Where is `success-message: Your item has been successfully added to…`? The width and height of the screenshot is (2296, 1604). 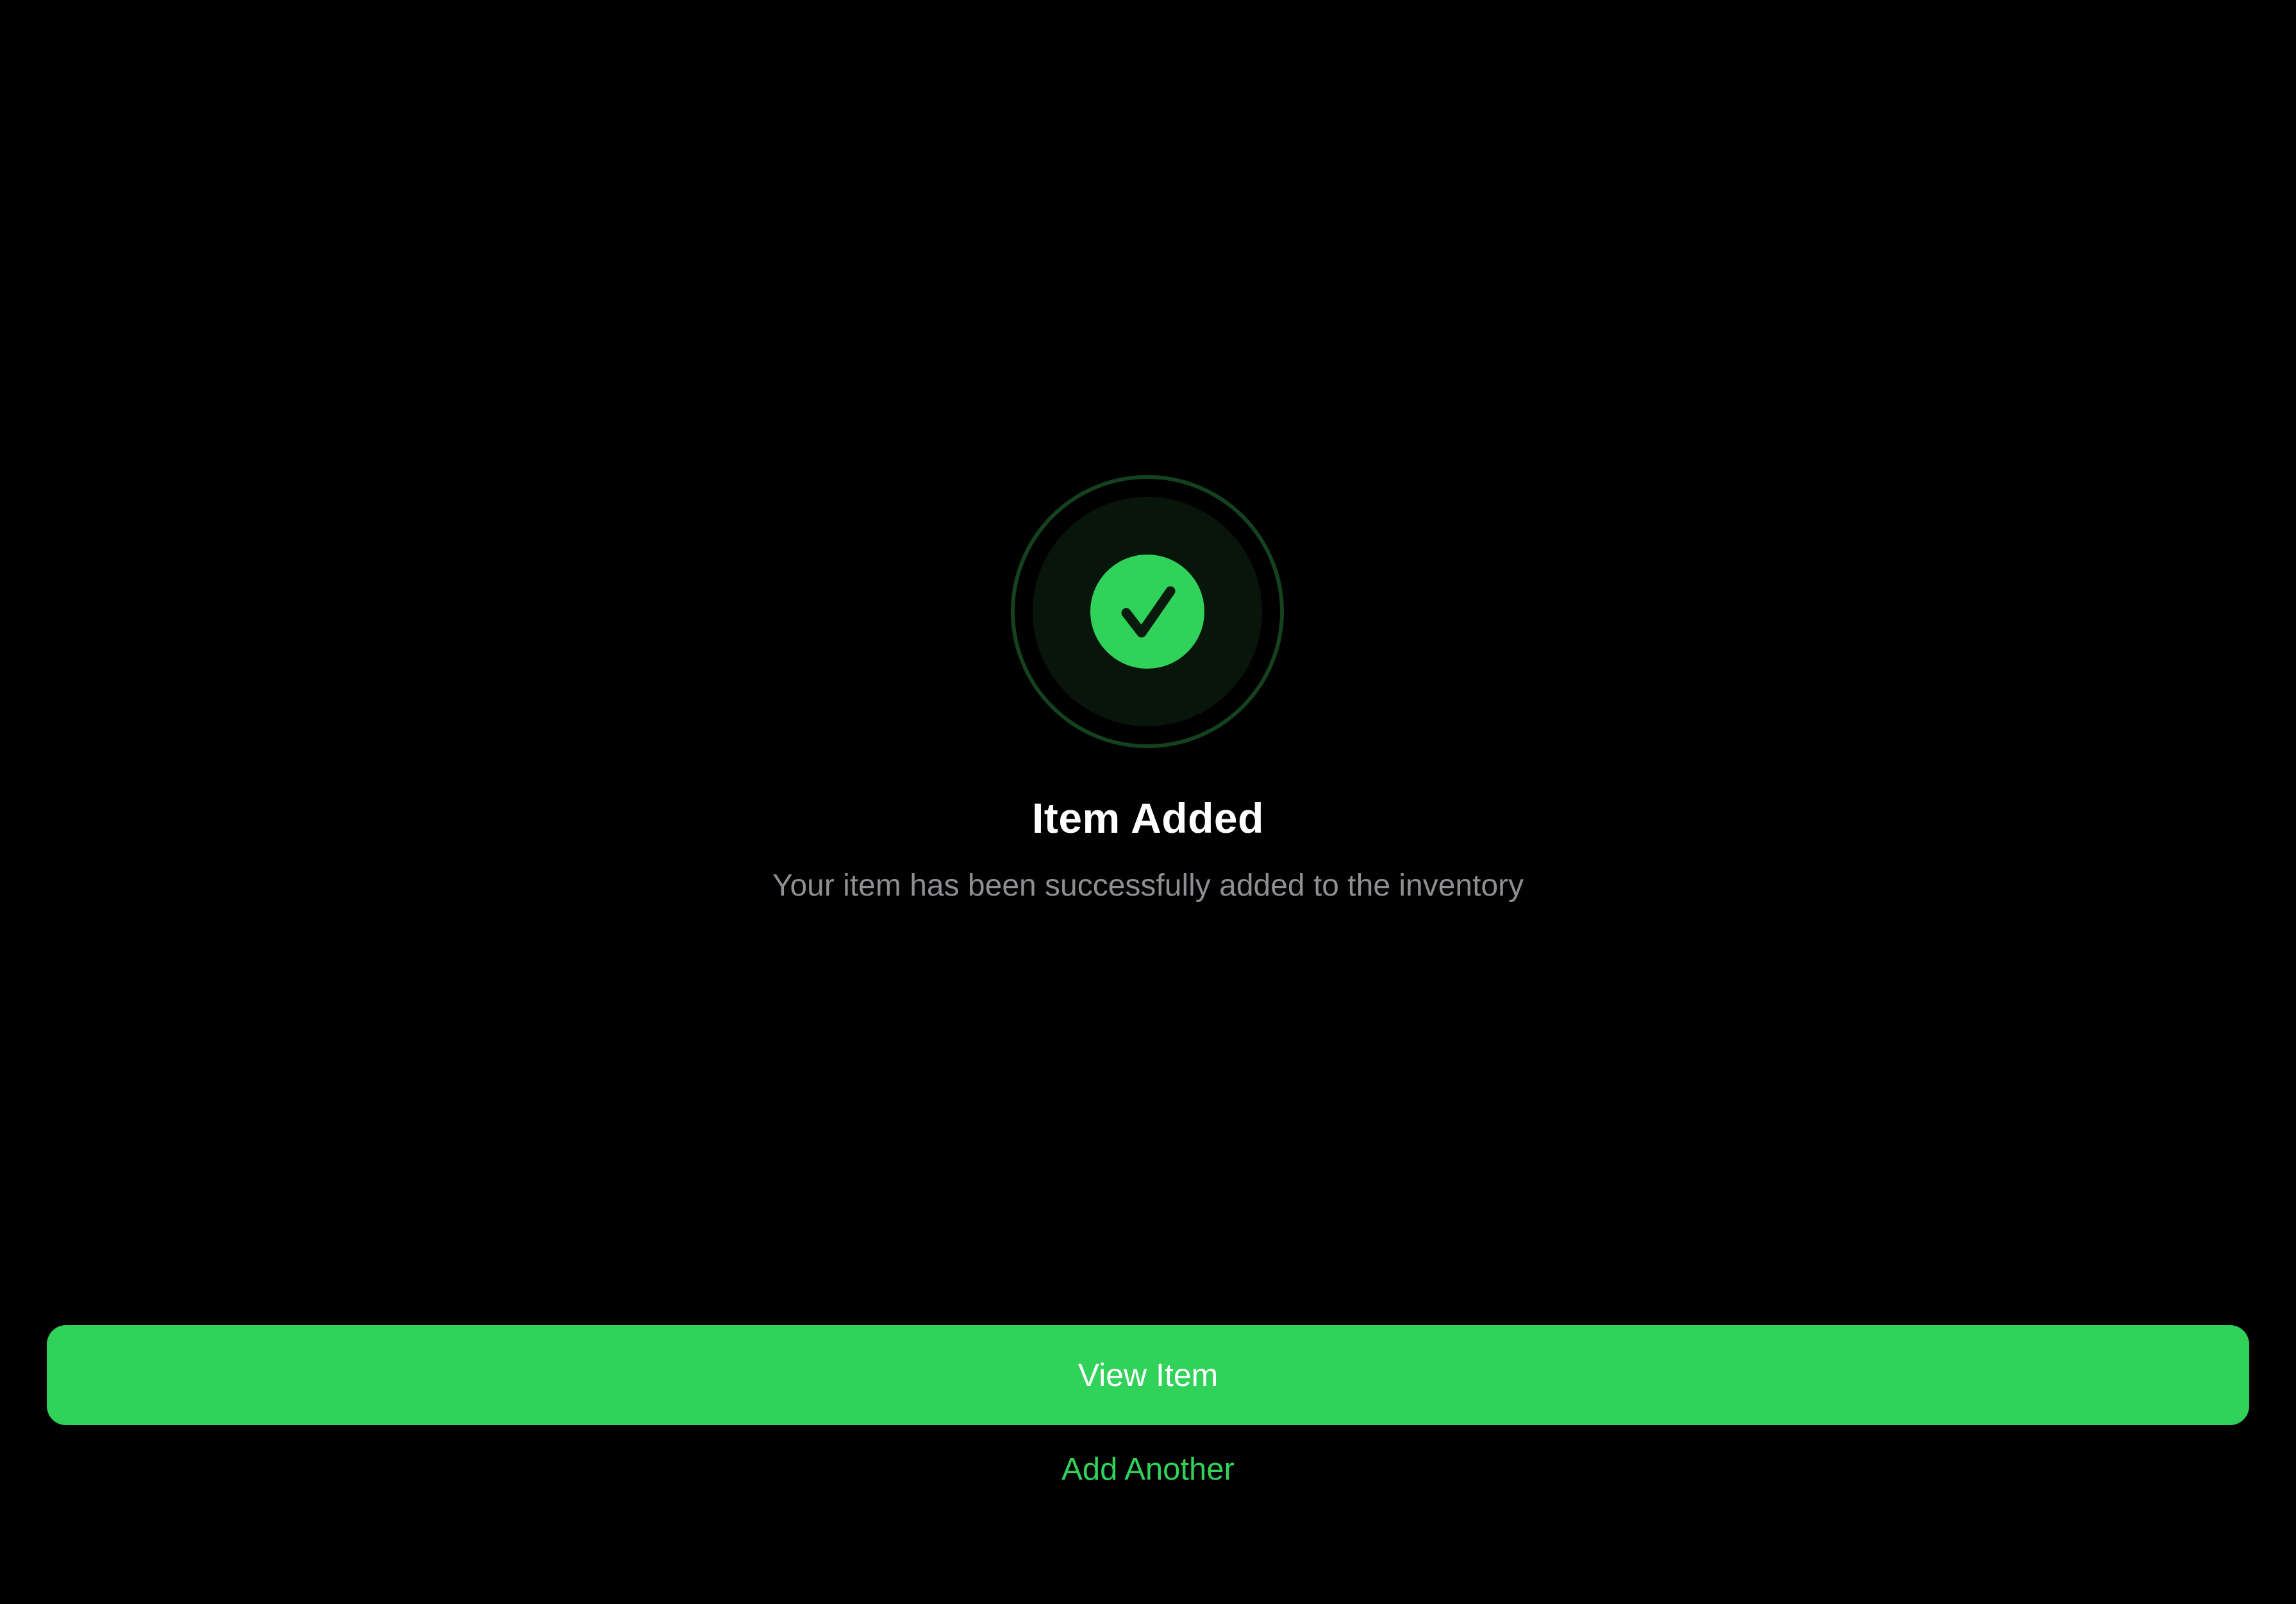
success-message: Your item has been successfully added to… is located at coordinates (1148, 886).